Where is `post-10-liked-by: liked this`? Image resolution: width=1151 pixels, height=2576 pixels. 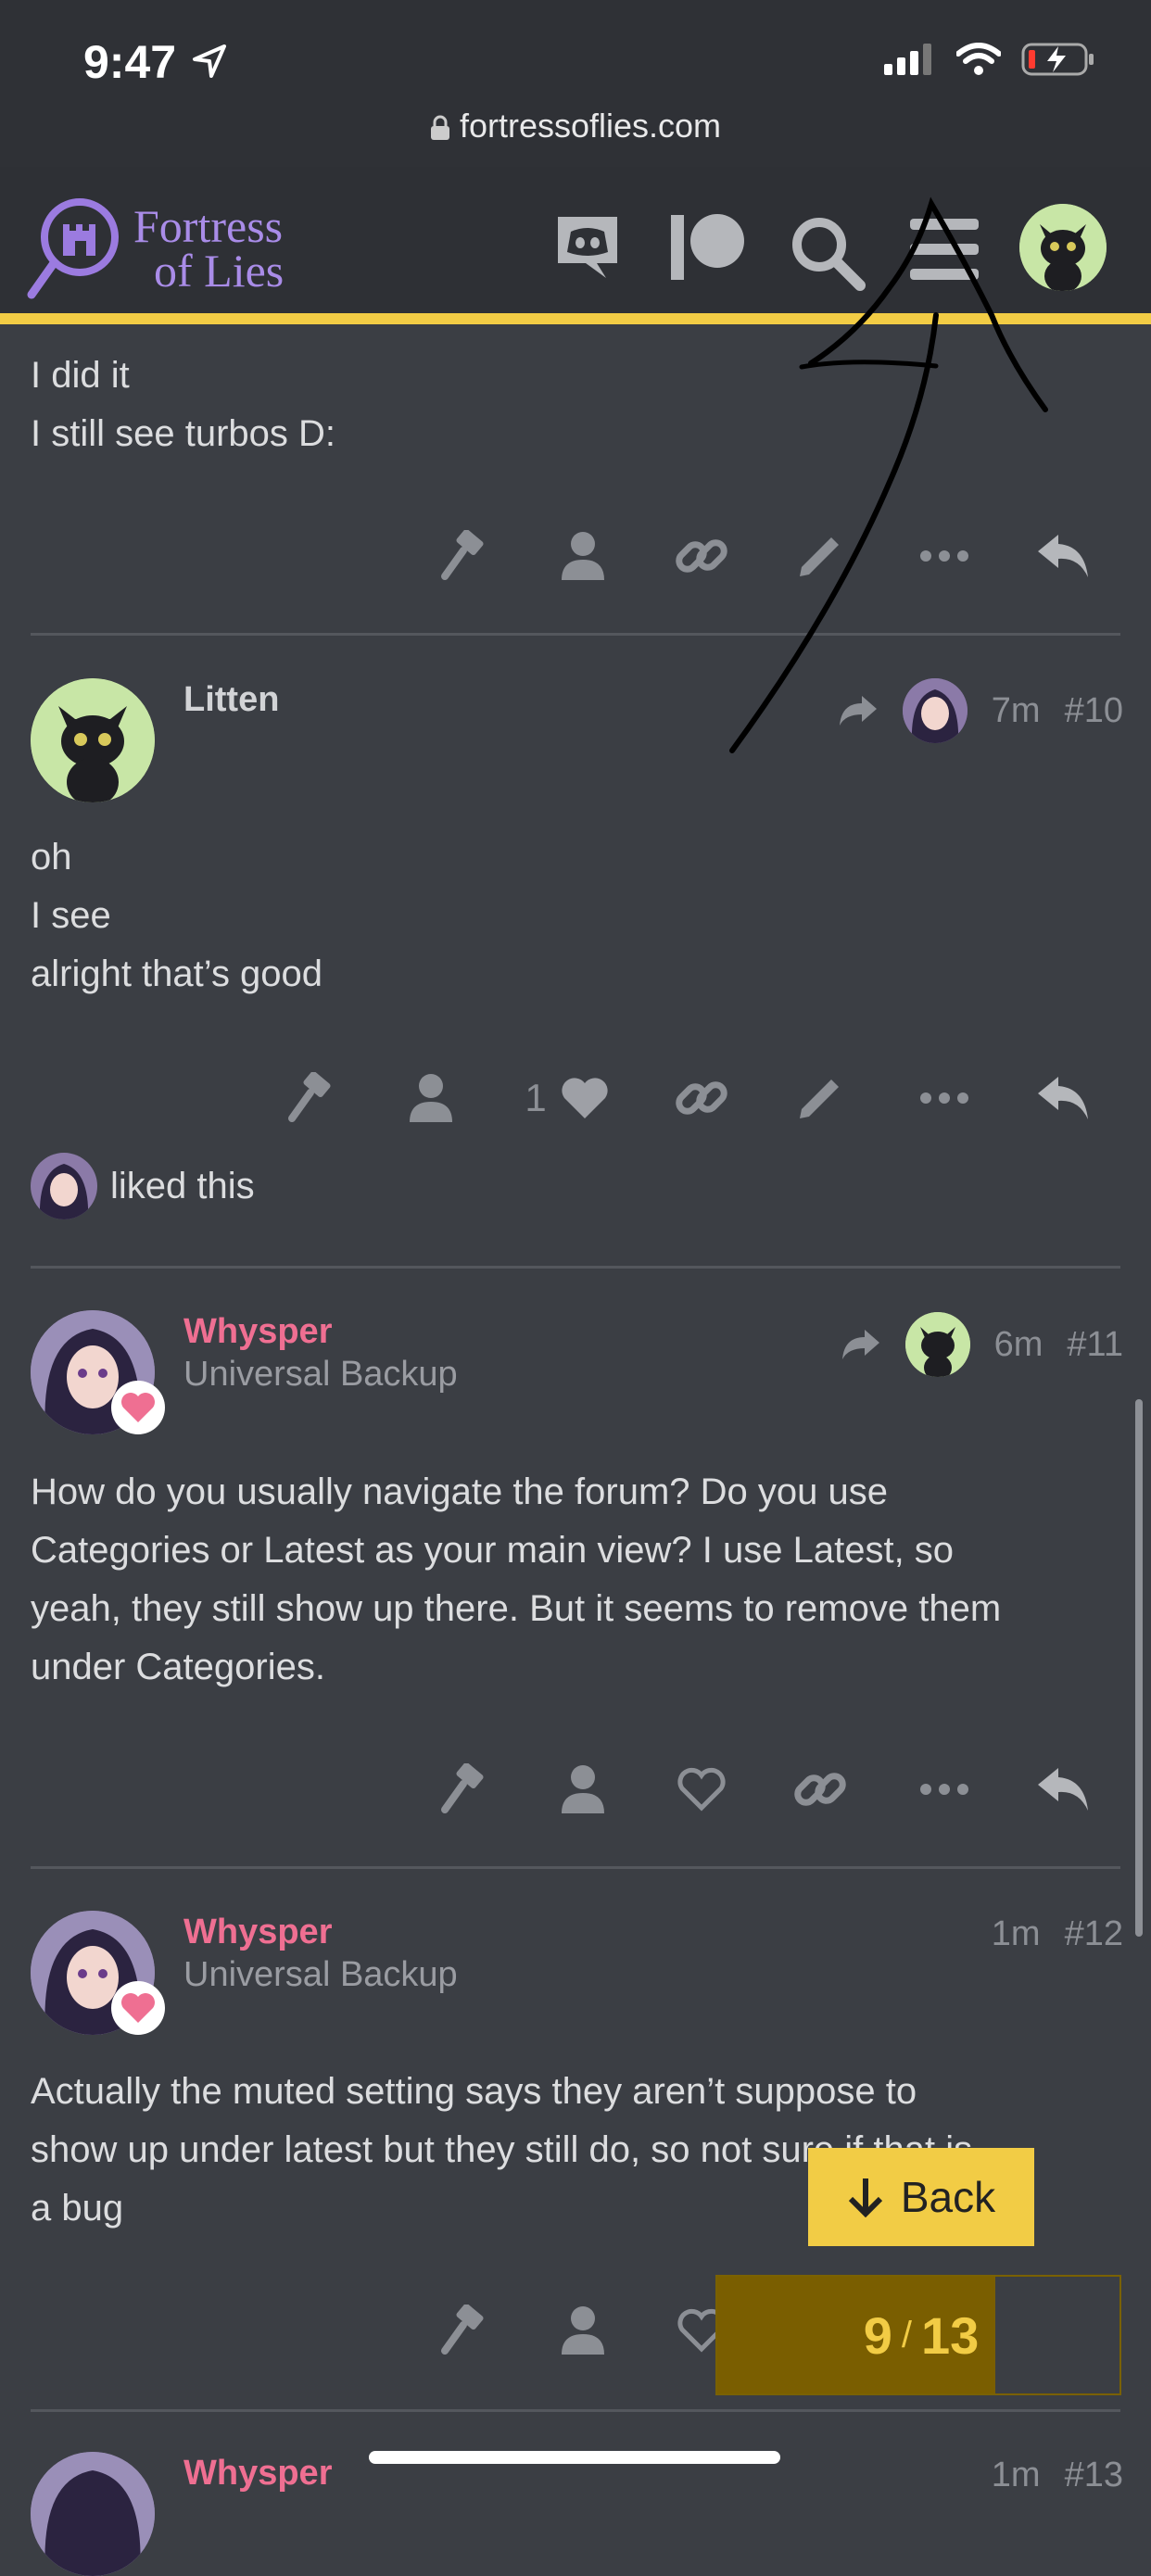
post-10-liked-by: liked this is located at coordinates (143, 1186).